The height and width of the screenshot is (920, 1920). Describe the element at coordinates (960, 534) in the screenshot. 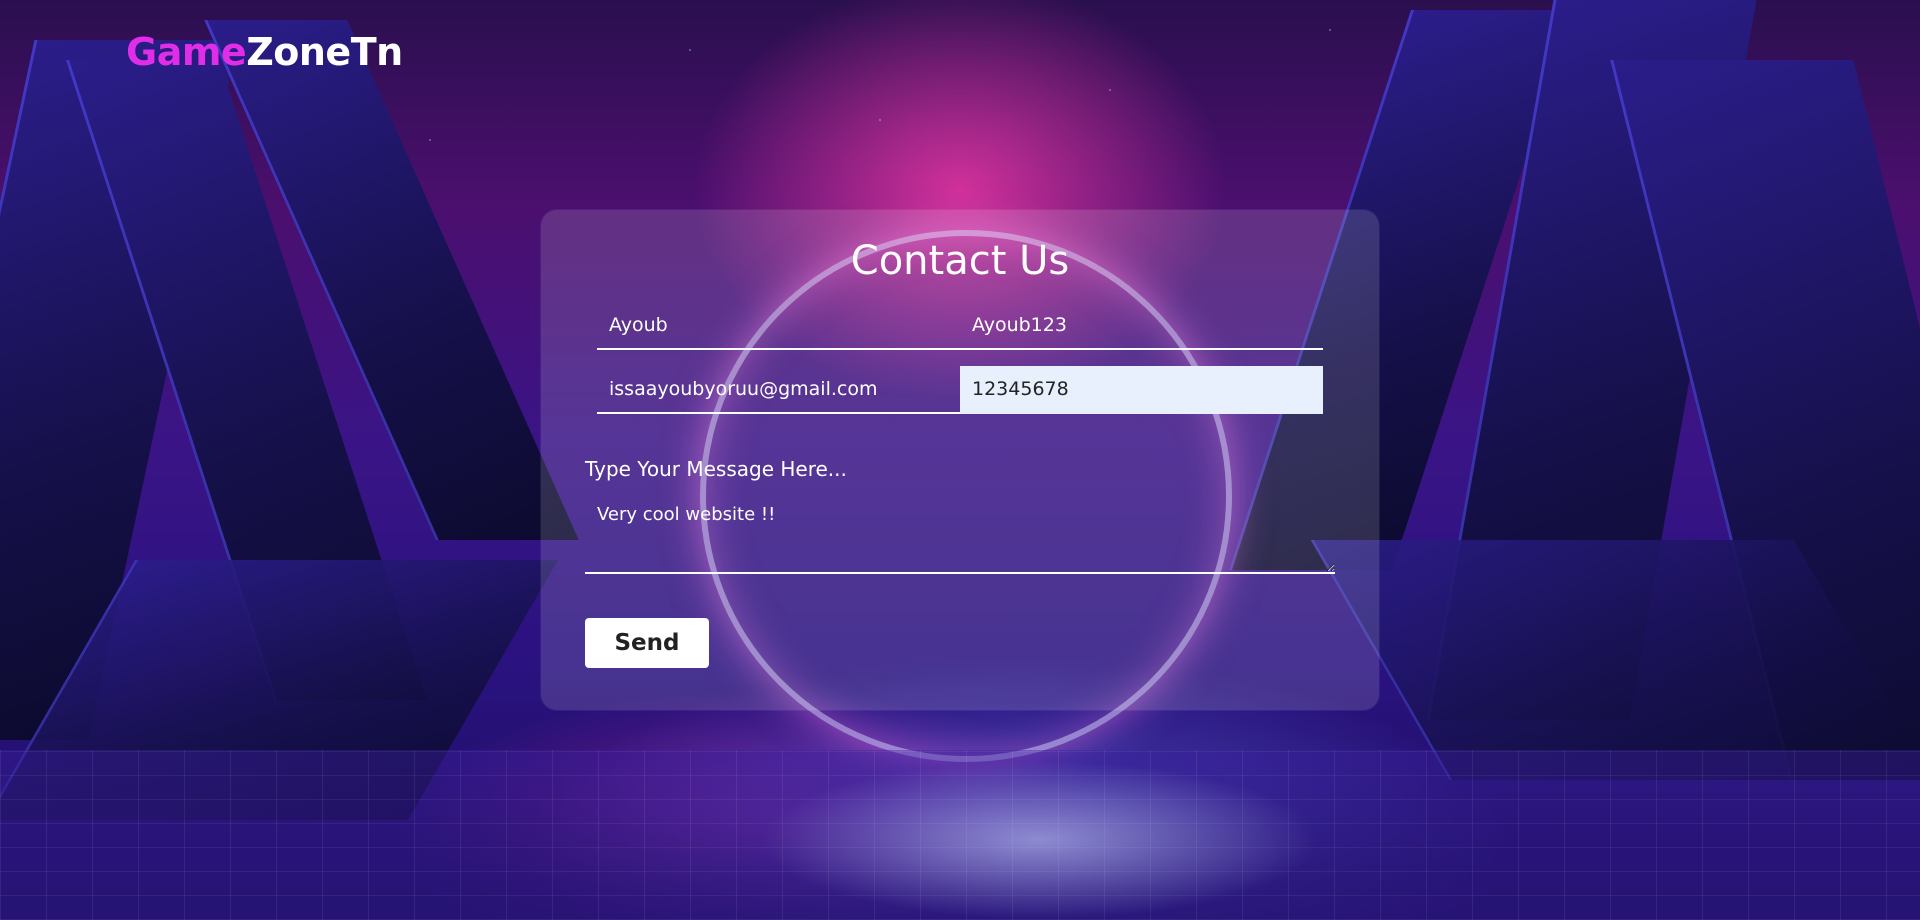

I see `message-textarea: Very cool website !!` at that location.